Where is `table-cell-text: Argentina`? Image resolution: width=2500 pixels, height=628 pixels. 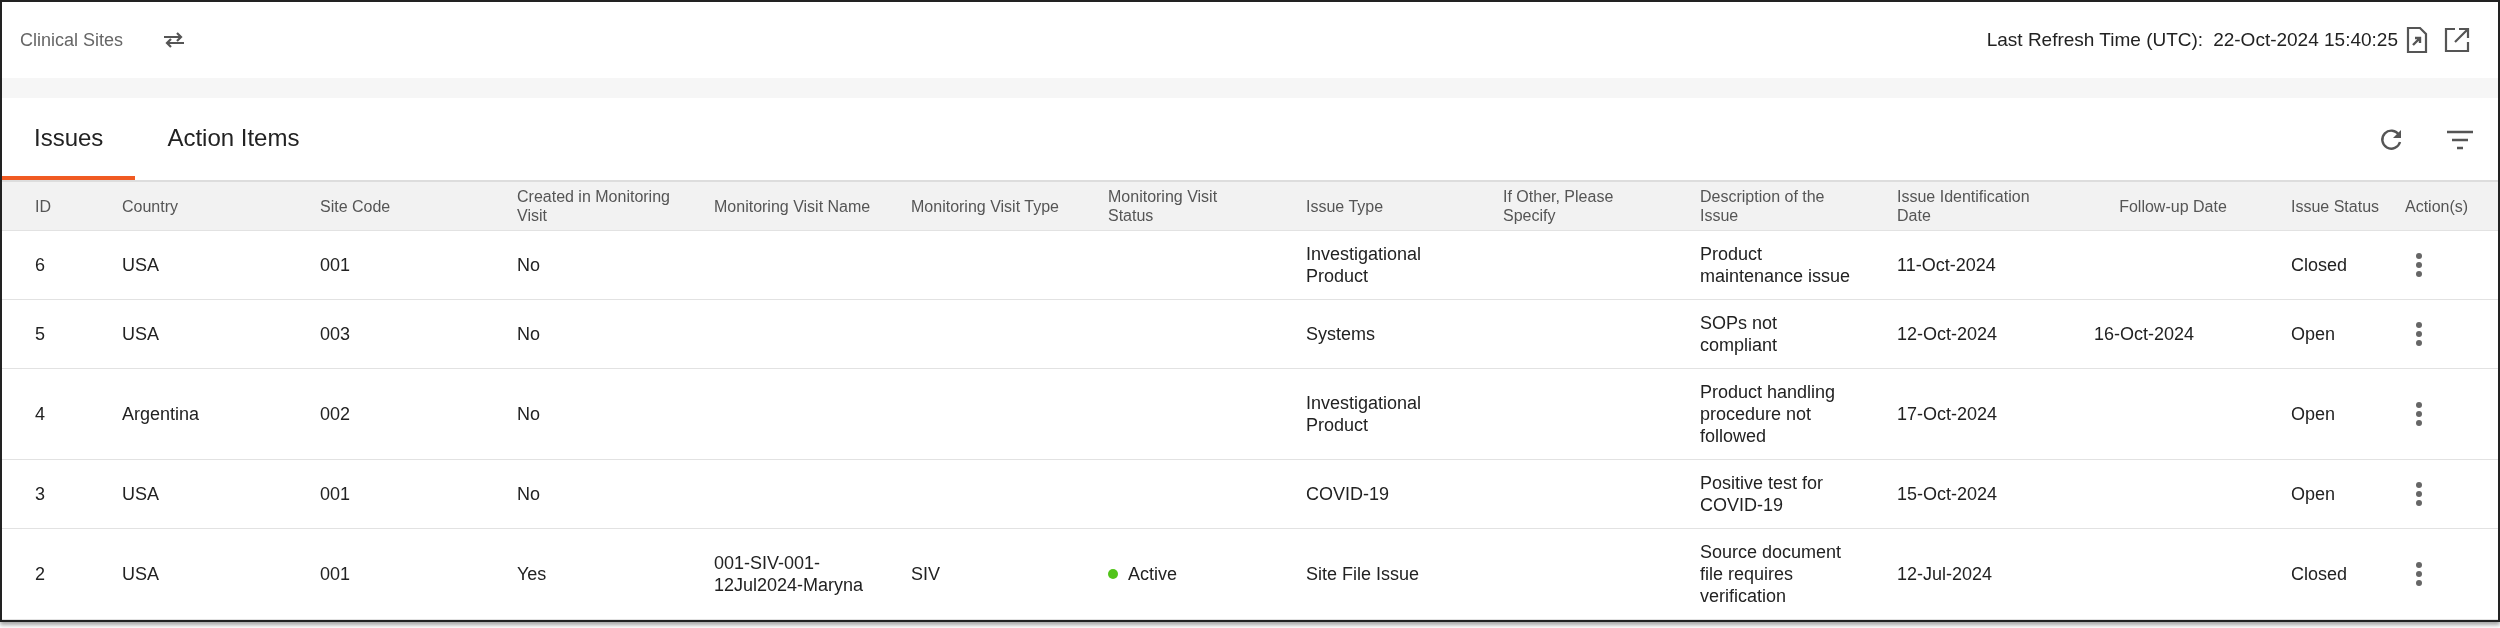
table-cell-text: Argentina is located at coordinates (161, 414).